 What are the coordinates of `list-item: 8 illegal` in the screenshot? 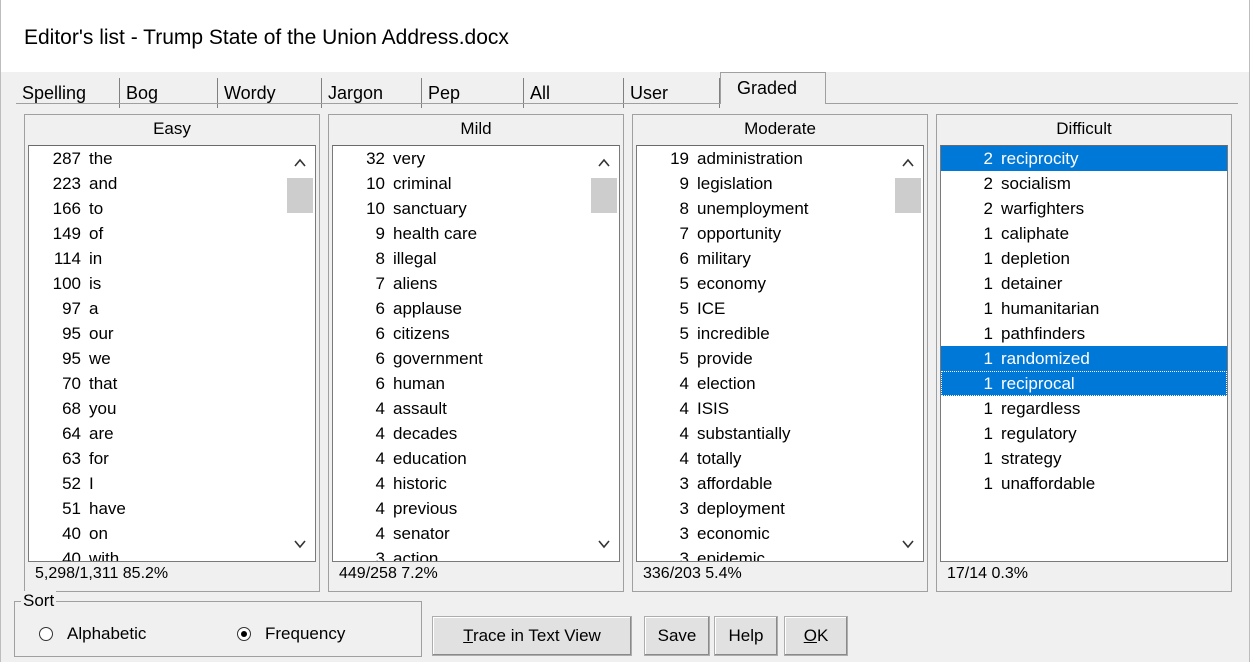 It's located at (461, 258).